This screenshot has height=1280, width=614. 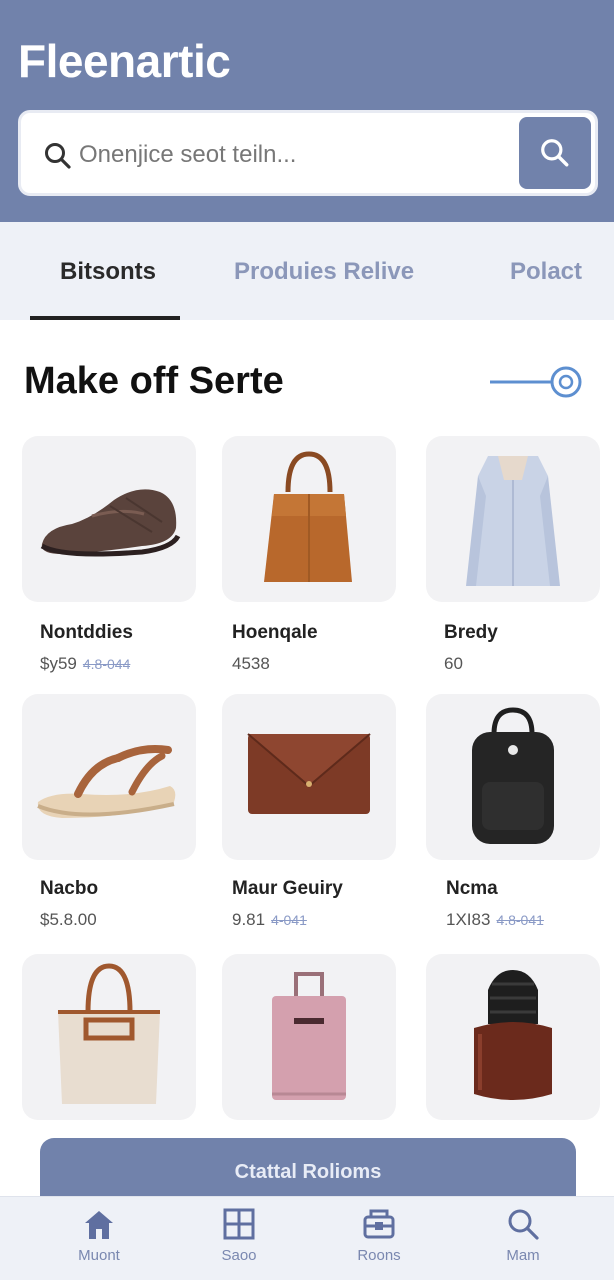 I want to click on product-card-loafer, so click(x=109, y=519).